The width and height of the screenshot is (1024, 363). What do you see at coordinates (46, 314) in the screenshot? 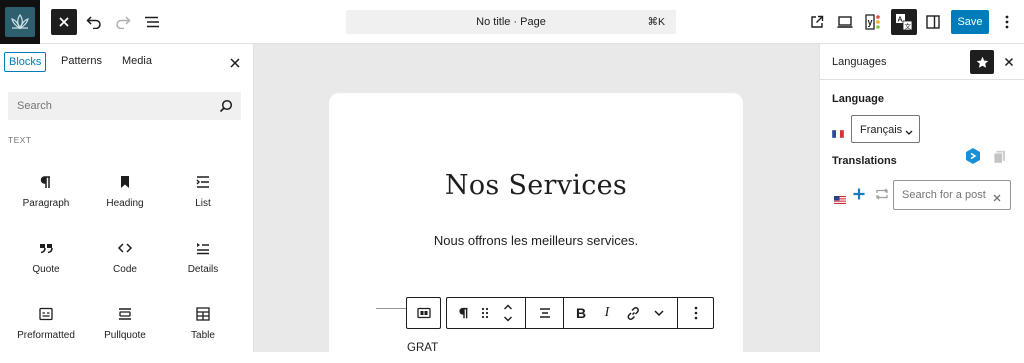
I see `preformatted-icon` at bounding box center [46, 314].